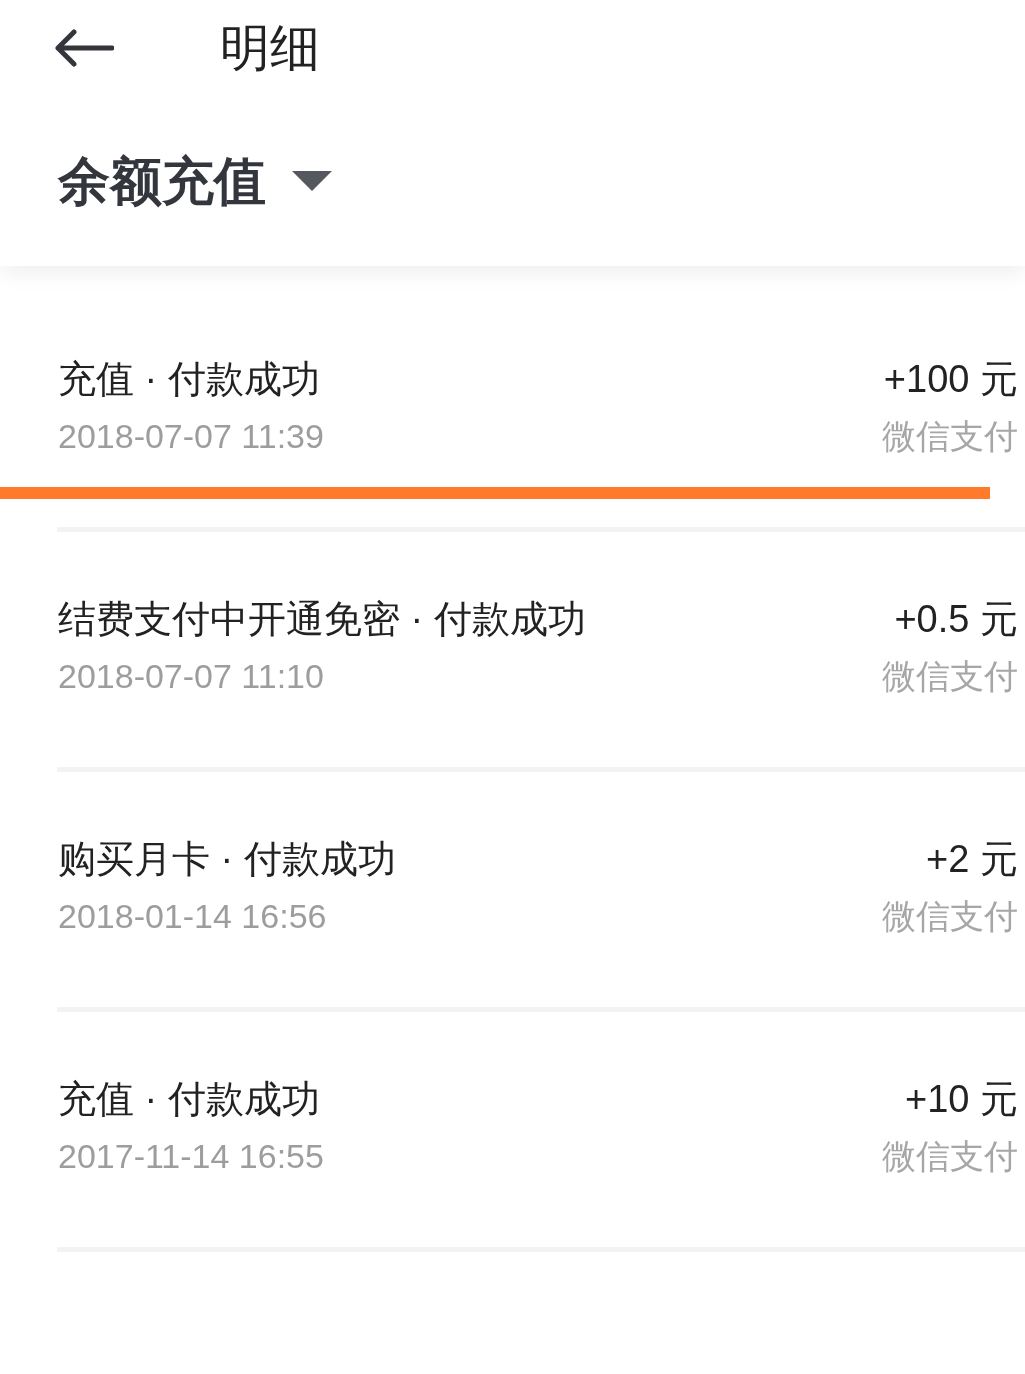  I want to click on record-time: 2018-07-07 11:10, so click(191, 676).